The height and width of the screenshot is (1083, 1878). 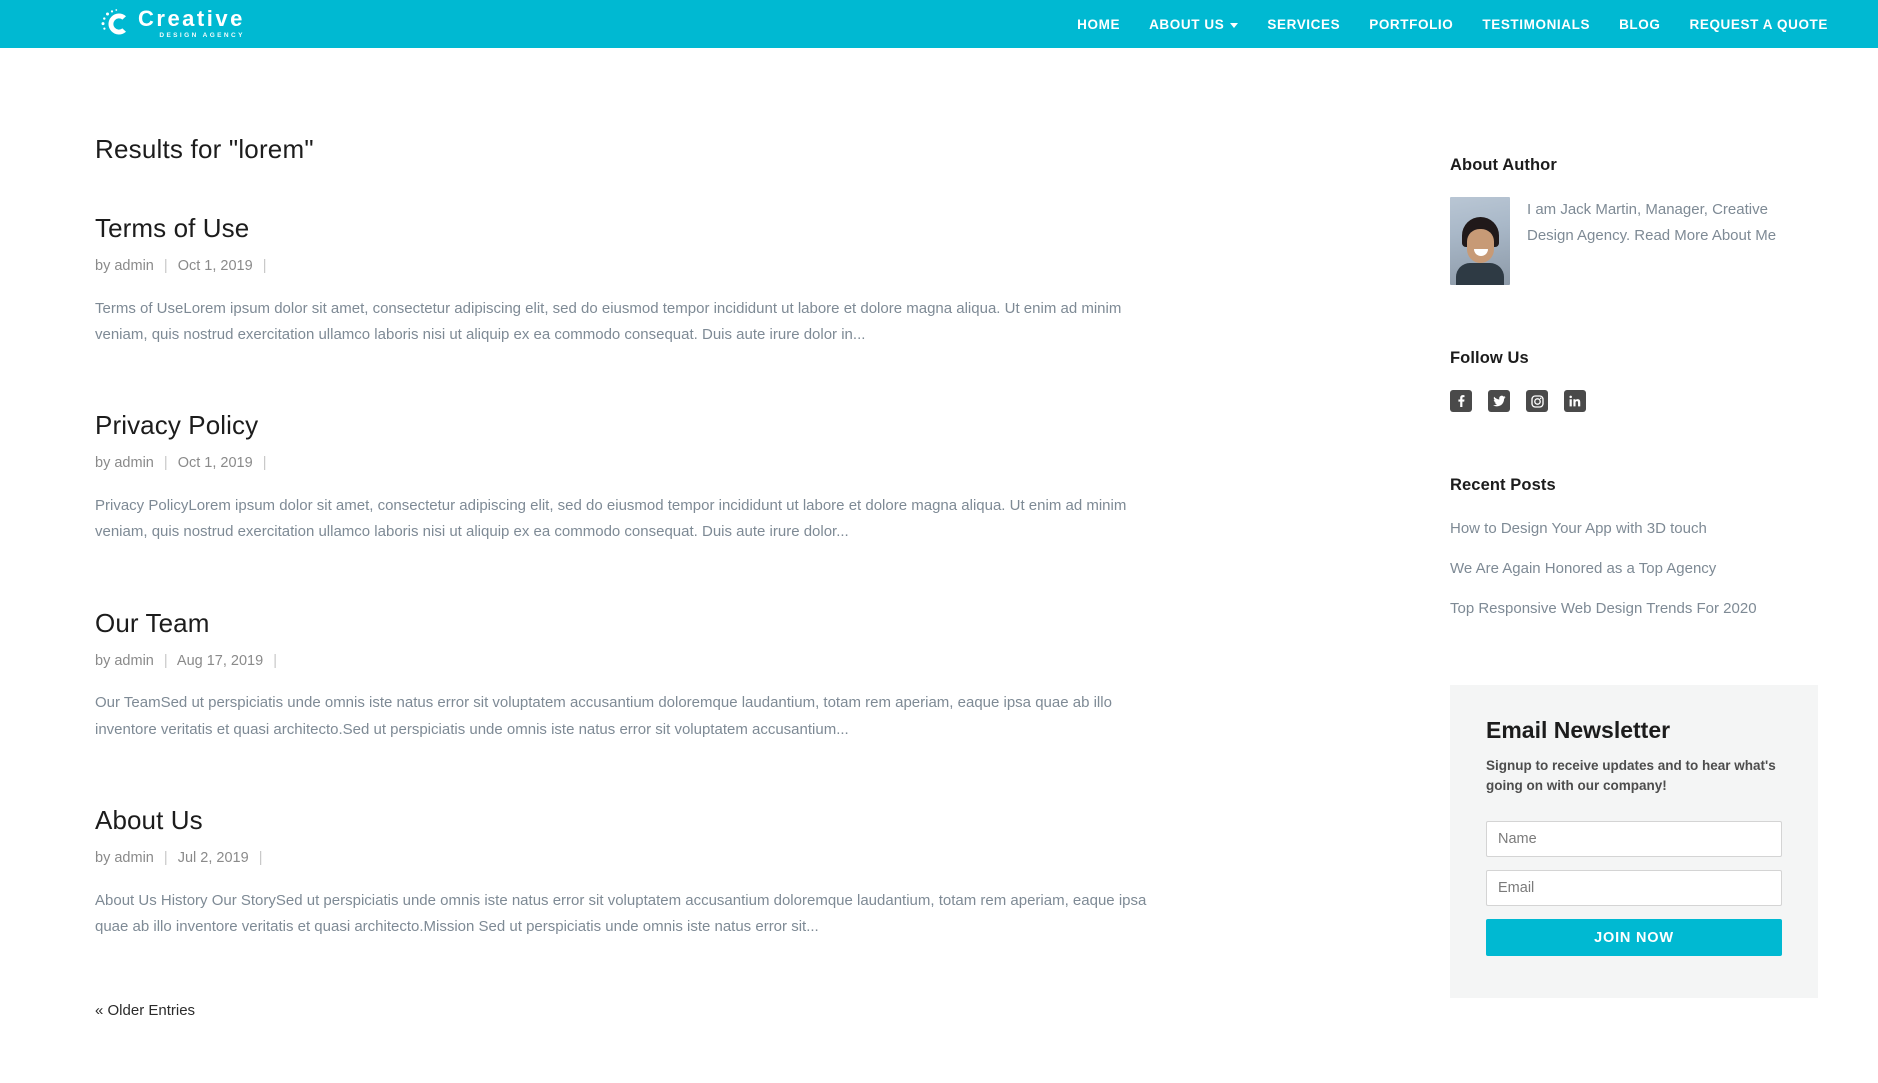 I want to click on nav-item-testimonials: TESTIMONIALS, so click(x=1536, y=24).